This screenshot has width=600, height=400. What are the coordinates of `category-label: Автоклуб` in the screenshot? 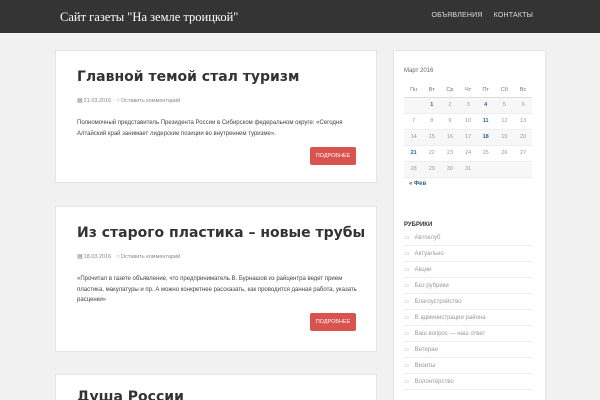 It's located at (428, 238).